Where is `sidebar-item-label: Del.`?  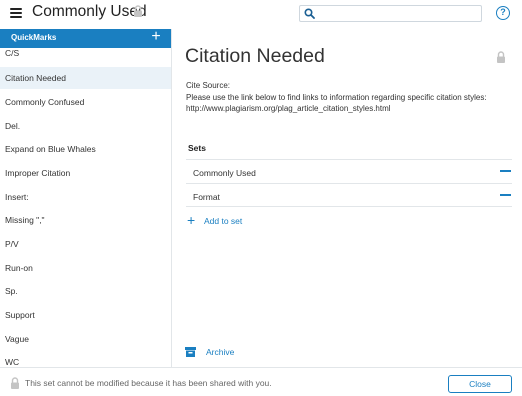 sidebar-item-label: Del. is located at coordinates (13, 126).